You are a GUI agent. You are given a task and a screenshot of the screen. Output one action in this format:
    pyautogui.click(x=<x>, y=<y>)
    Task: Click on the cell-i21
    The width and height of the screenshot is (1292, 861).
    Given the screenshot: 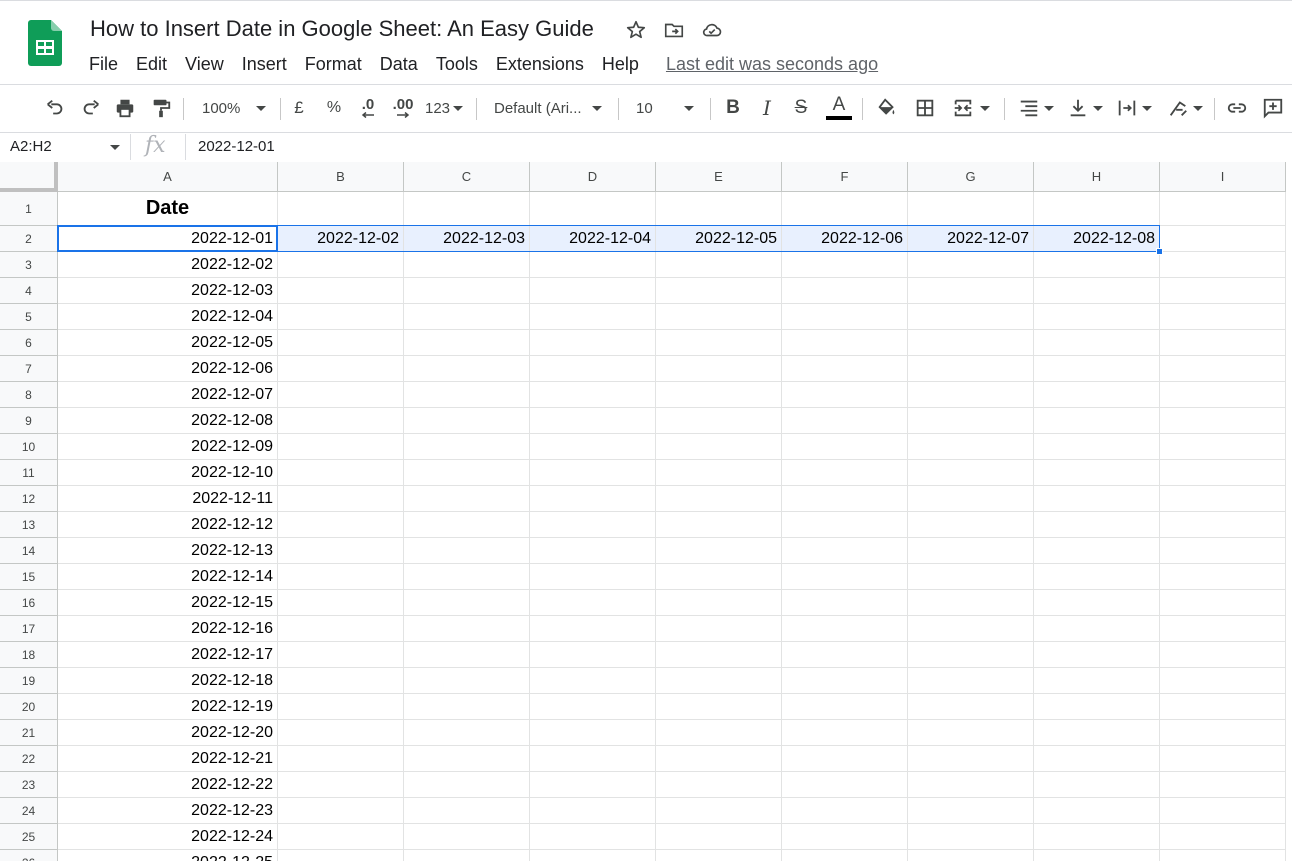 What is the action you would take?
    pyautogui.click(x=1223, y=733)
    